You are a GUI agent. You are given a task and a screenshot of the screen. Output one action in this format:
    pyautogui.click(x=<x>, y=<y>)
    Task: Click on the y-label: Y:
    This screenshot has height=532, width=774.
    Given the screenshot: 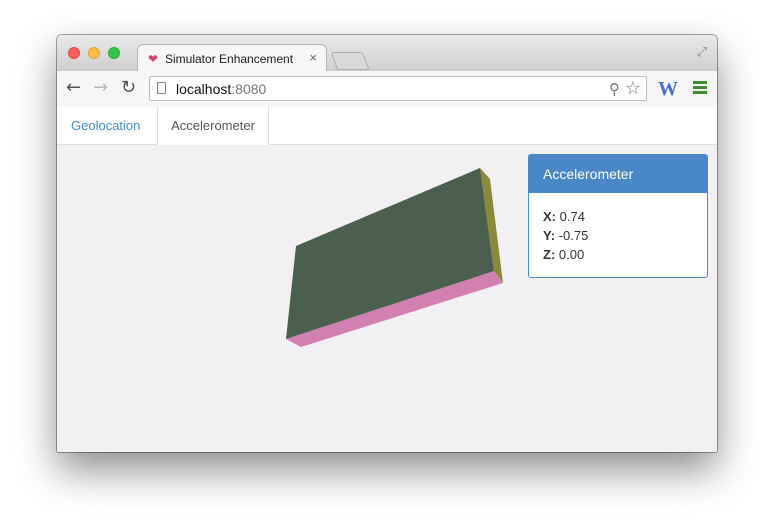 What is the action you would take?
    pyautogui.click(x=549, y=235)
    